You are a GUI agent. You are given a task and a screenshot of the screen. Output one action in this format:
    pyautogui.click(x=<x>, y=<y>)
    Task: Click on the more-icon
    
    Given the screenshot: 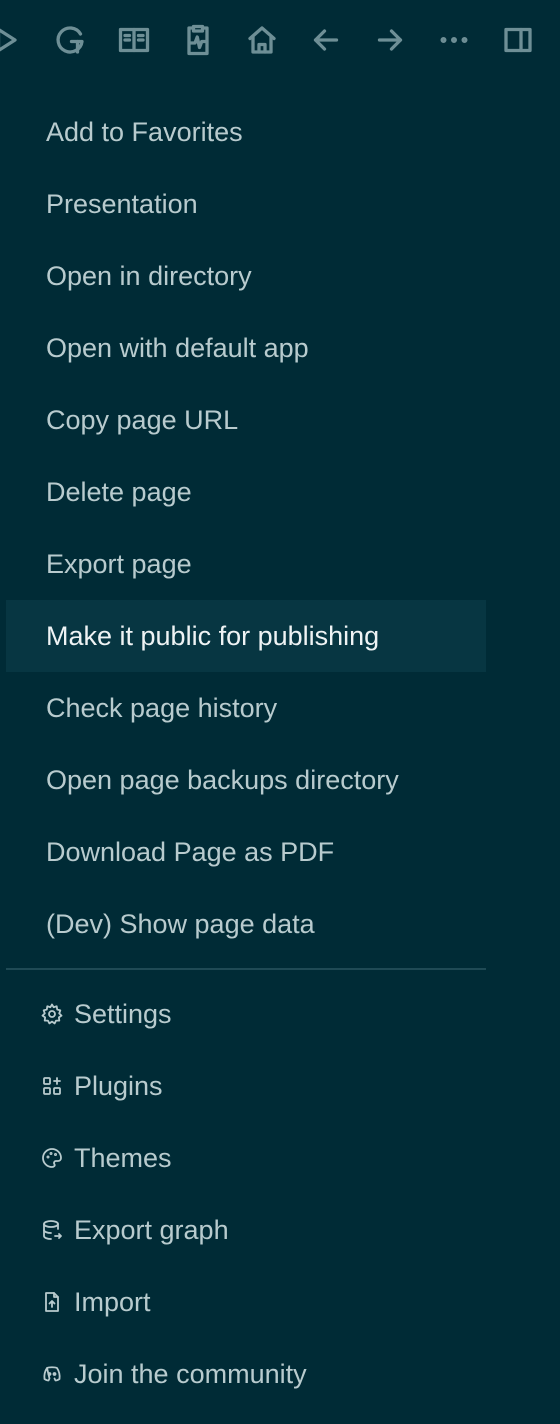 What is the action you would take?
    pyautogui.click(x=454, y=40)
    